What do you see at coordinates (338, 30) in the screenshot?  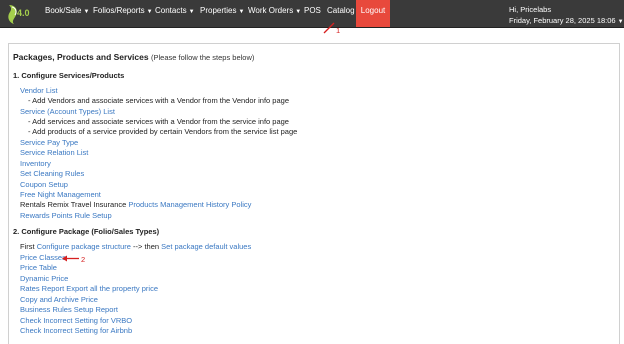 I see `annotation-label-1: 1` at bounding box center [338, 30].